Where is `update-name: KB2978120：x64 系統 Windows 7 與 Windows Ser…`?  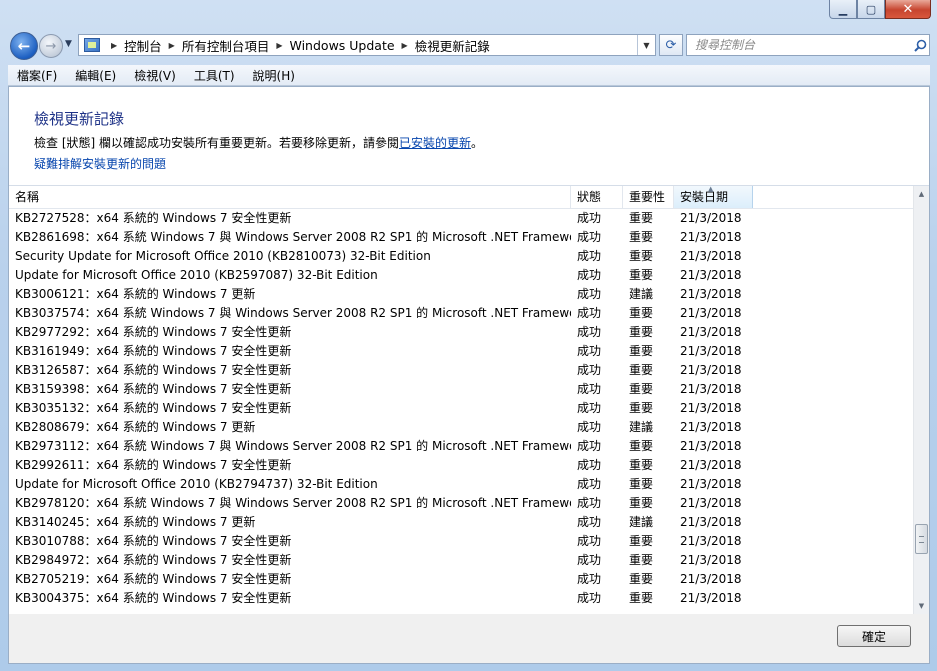 update-name: KB2978120：x64 系統 Windows 7 與 Windows Ser… is located at coordinates (293, 503).